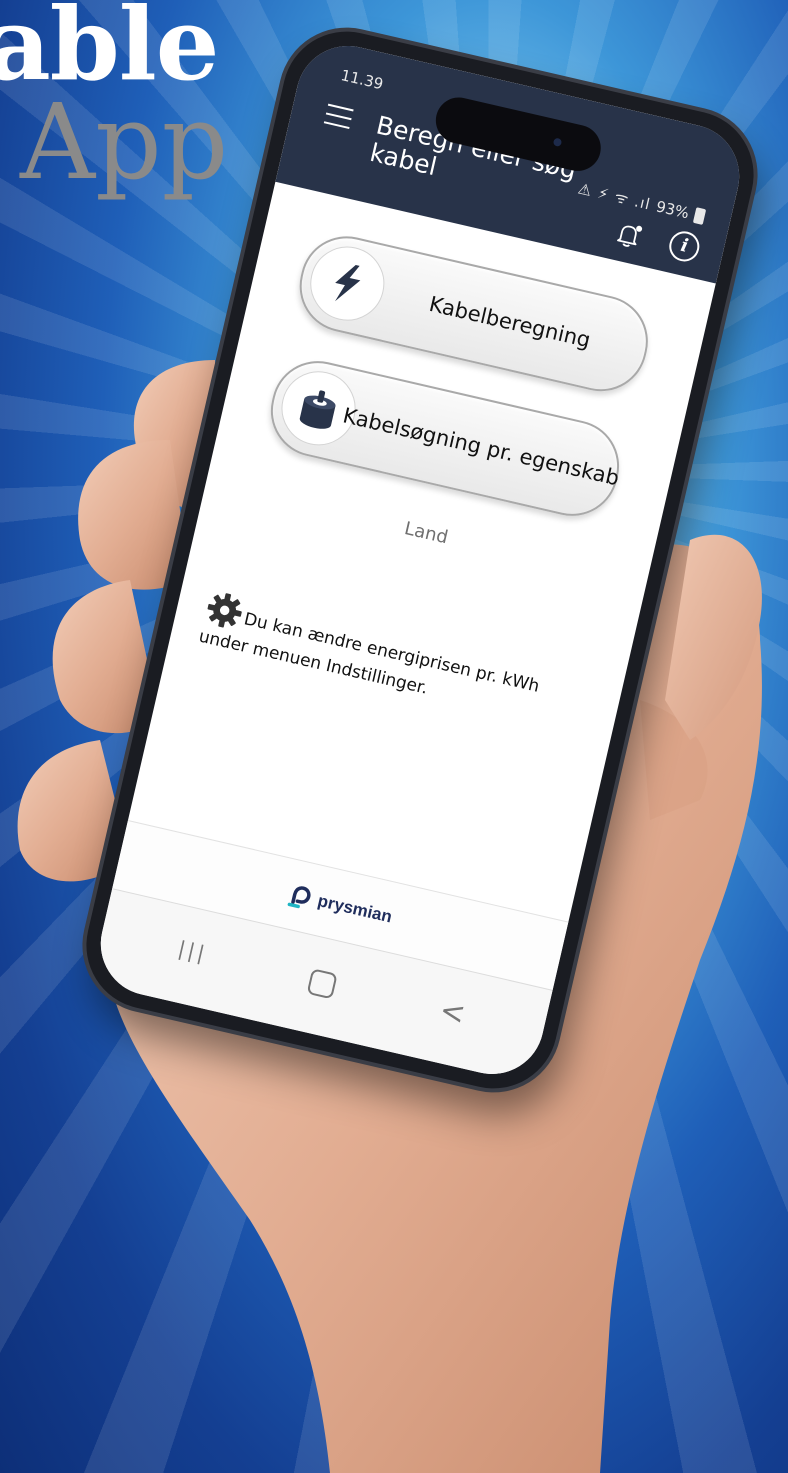 The width and height of the screenshot is (788, 1473). I want to click on thumb-illustration, so click(713, 637).